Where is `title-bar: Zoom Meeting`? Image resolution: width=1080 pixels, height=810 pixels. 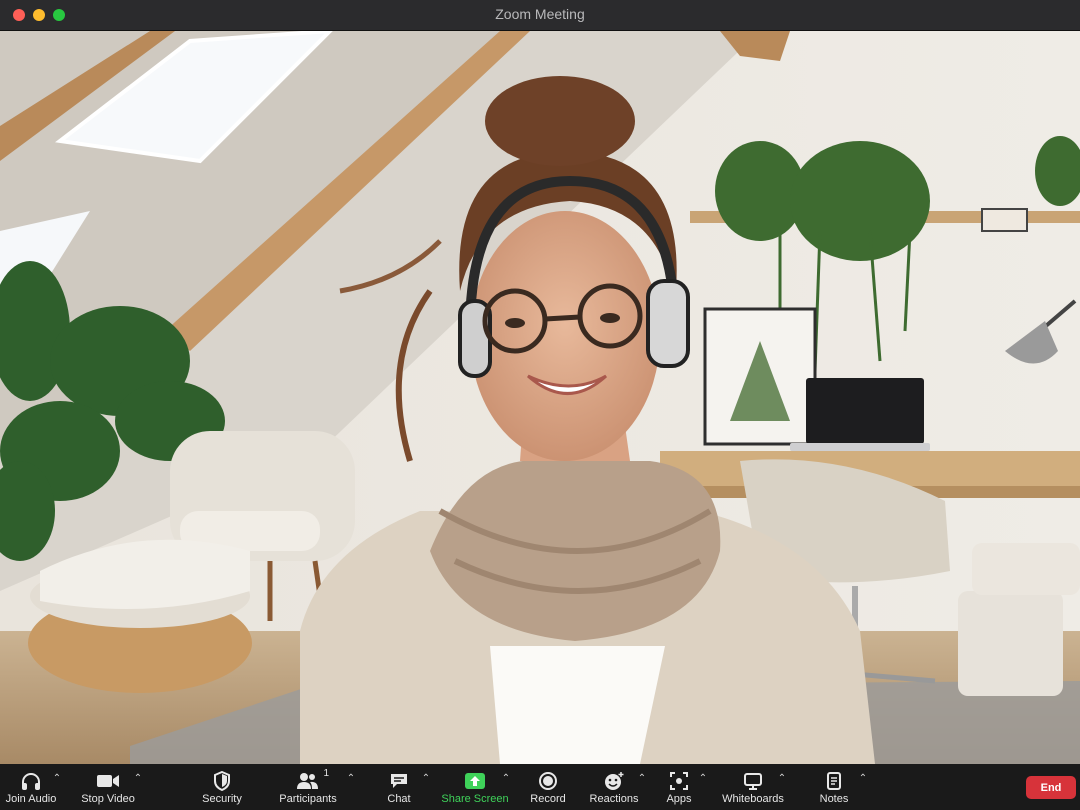
title-bar: Zoom Meeting is located at coordinates (540, 15).